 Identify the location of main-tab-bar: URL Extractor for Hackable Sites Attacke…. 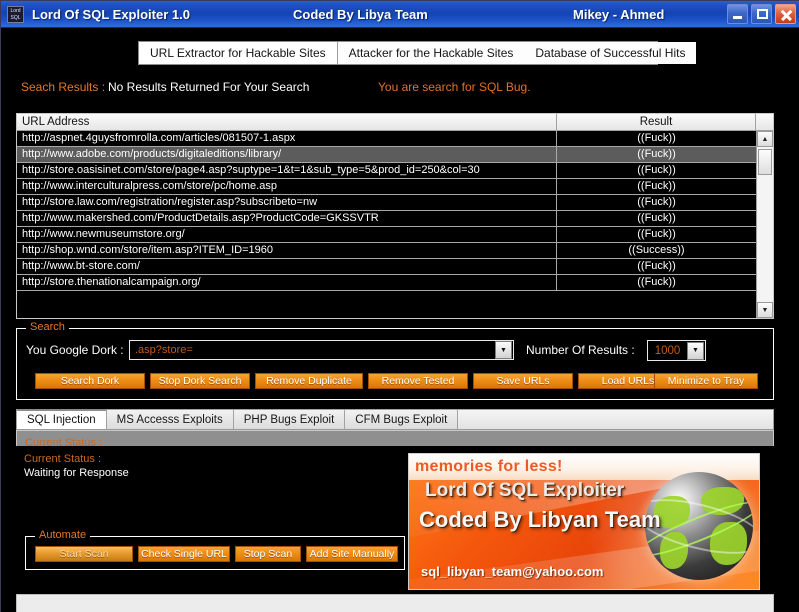
(417, 53).